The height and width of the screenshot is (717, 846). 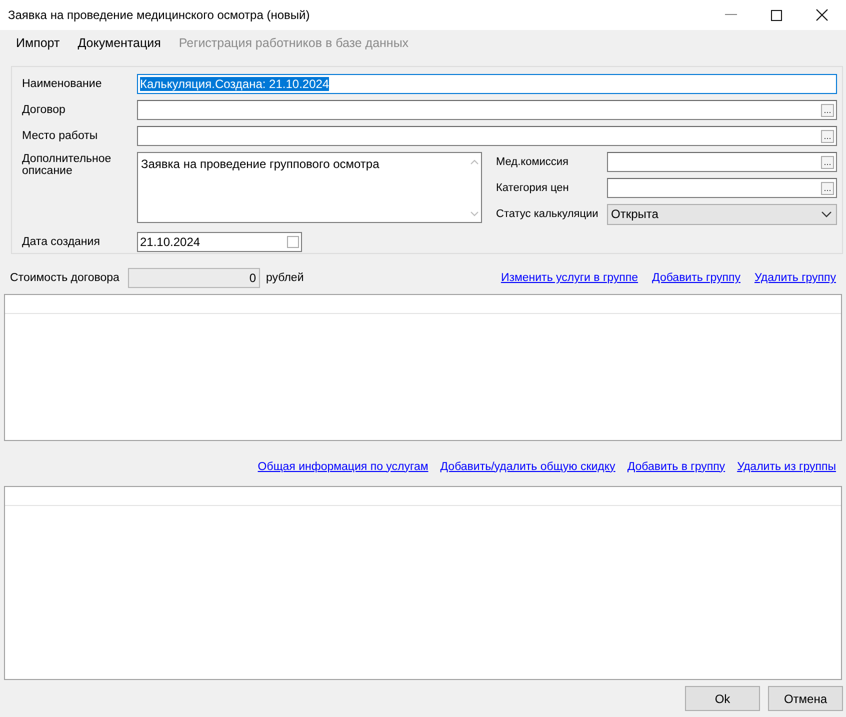 What do you see at coordinates (309, 187) in the screenshot?
I see `description-field: Заявка на проведение группового осмотра` at bounding box center [309, 187].